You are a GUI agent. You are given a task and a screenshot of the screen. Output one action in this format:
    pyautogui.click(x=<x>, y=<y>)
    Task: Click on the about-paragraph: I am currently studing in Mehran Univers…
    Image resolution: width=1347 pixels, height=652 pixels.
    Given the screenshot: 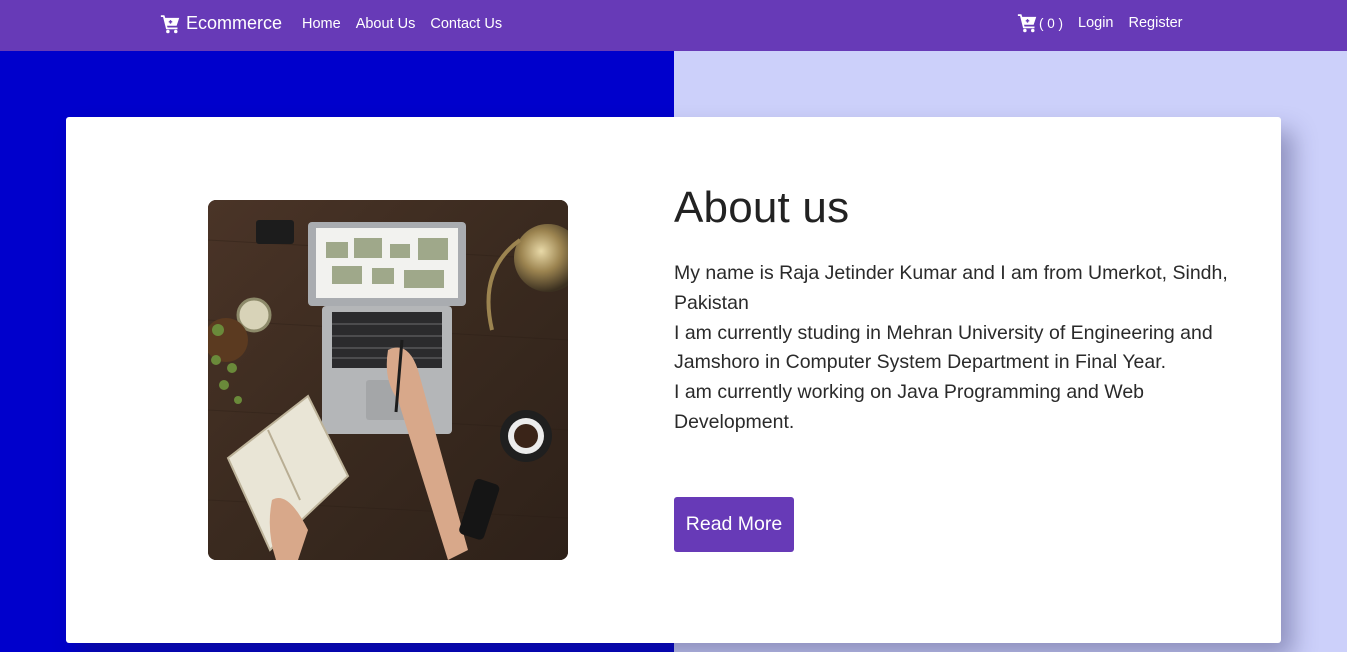 What is the action you would take?
    pyautogui.click(x=943, y=347)
    